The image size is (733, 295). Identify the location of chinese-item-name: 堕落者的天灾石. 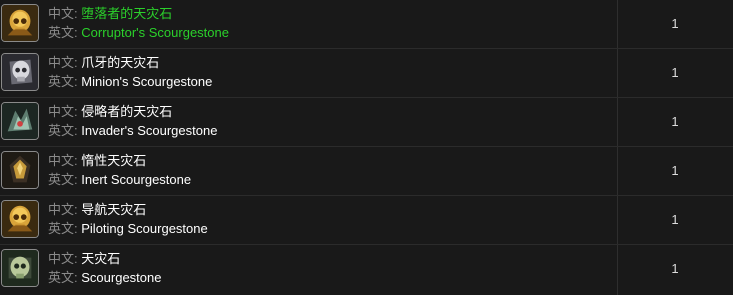
(126, 13).